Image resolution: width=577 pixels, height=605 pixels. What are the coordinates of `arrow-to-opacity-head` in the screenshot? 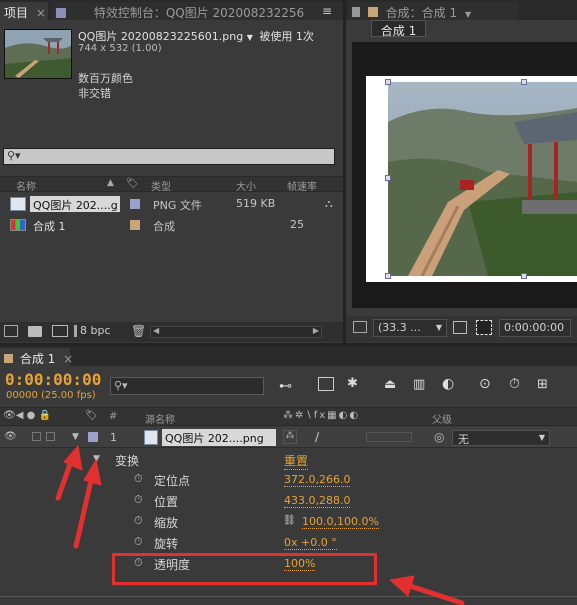 It's located at (401, 586).